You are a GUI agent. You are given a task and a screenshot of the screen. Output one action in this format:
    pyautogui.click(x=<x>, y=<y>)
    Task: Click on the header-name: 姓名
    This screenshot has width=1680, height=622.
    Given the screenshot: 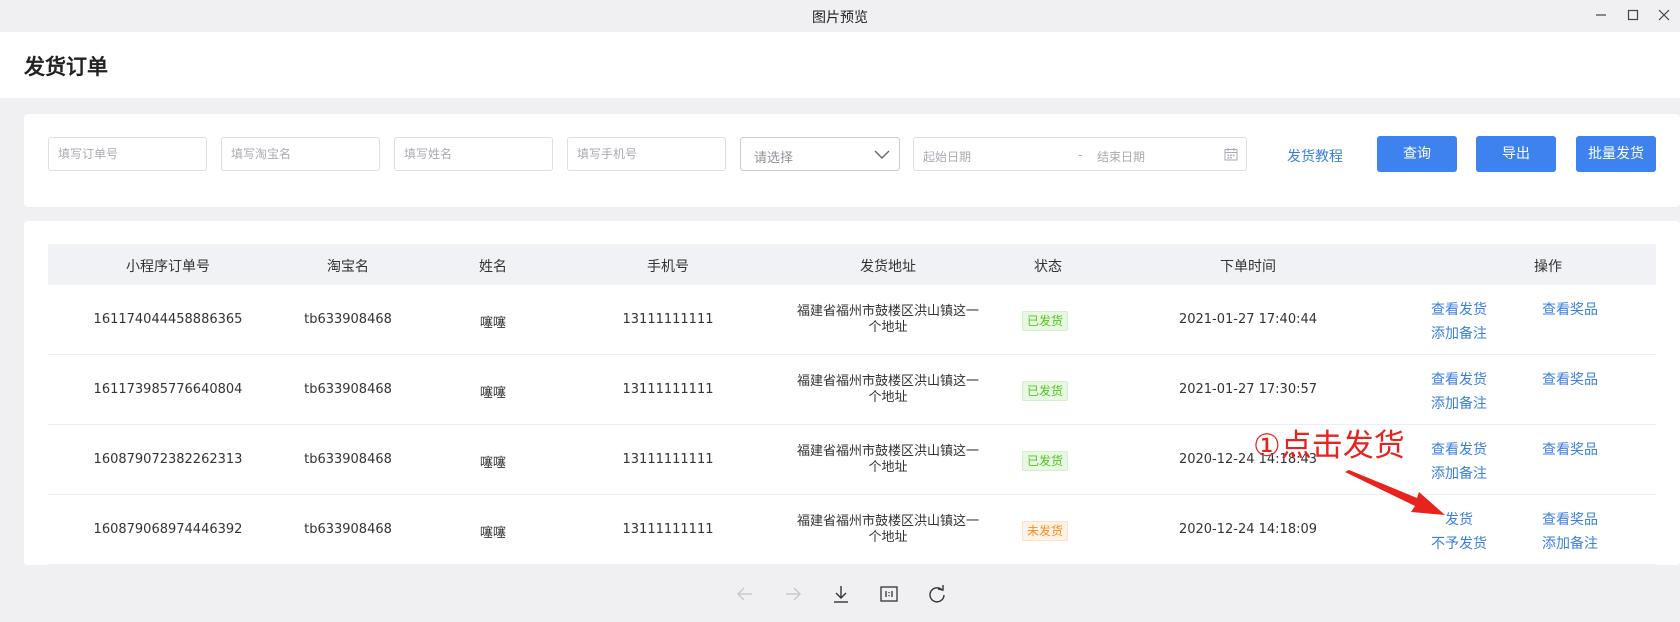 What is the action you would take?
    pyautogui.click(x=493, y=267)
    